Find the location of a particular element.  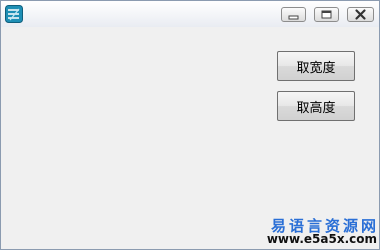

close-icon is located at coordinates (360, 14).